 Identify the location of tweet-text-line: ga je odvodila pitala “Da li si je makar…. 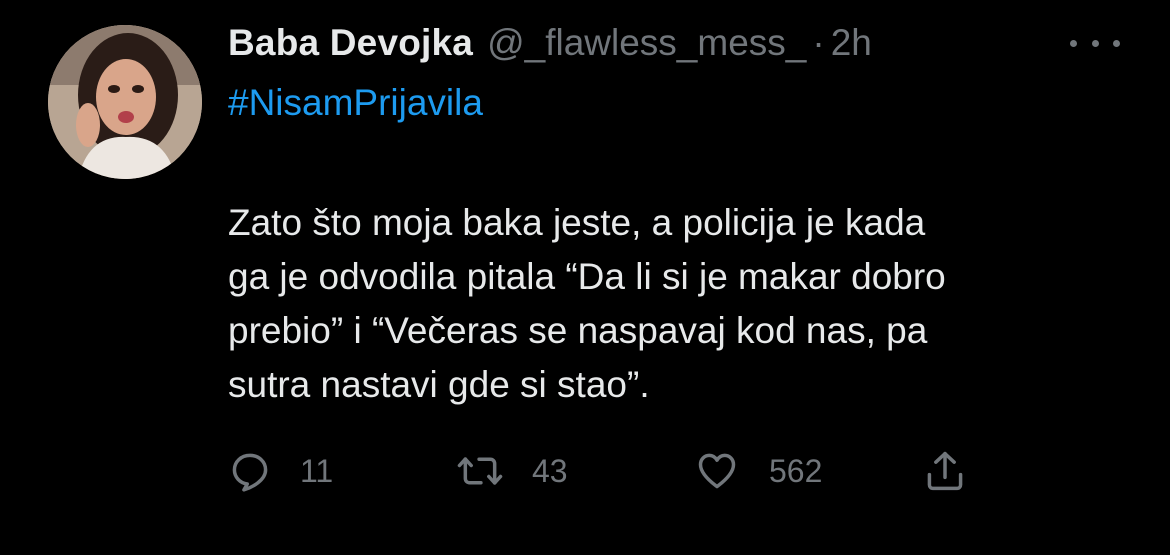
(587, 276).